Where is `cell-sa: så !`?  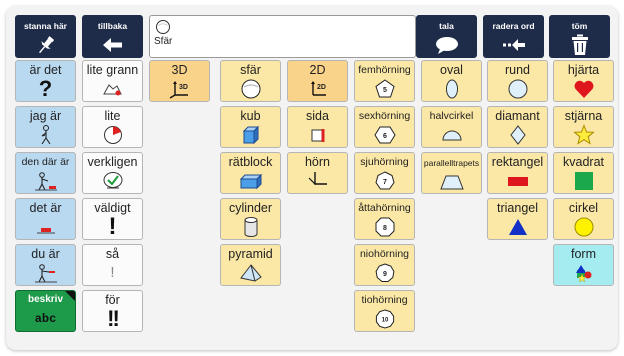 cell-sa: så ! is located at coordinates (112, 265).